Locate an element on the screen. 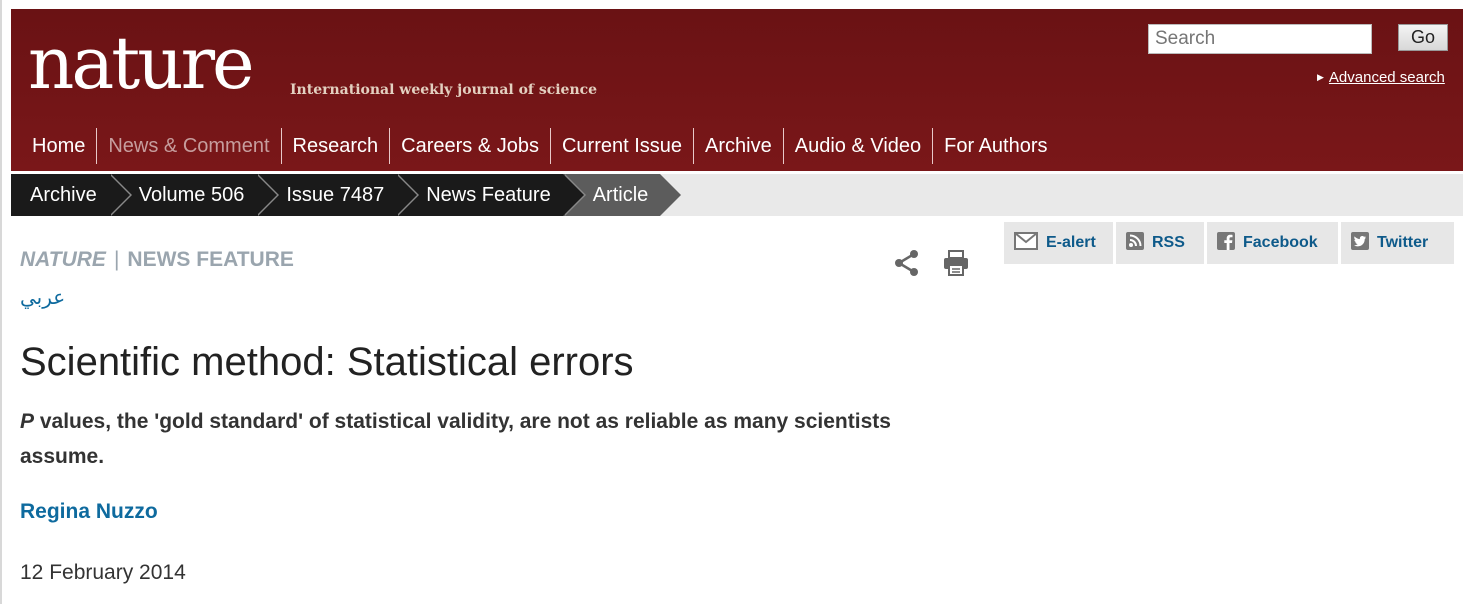 This screenshot has width=1469, height=604. nav-research: Research is located at coordinates (335, 146).